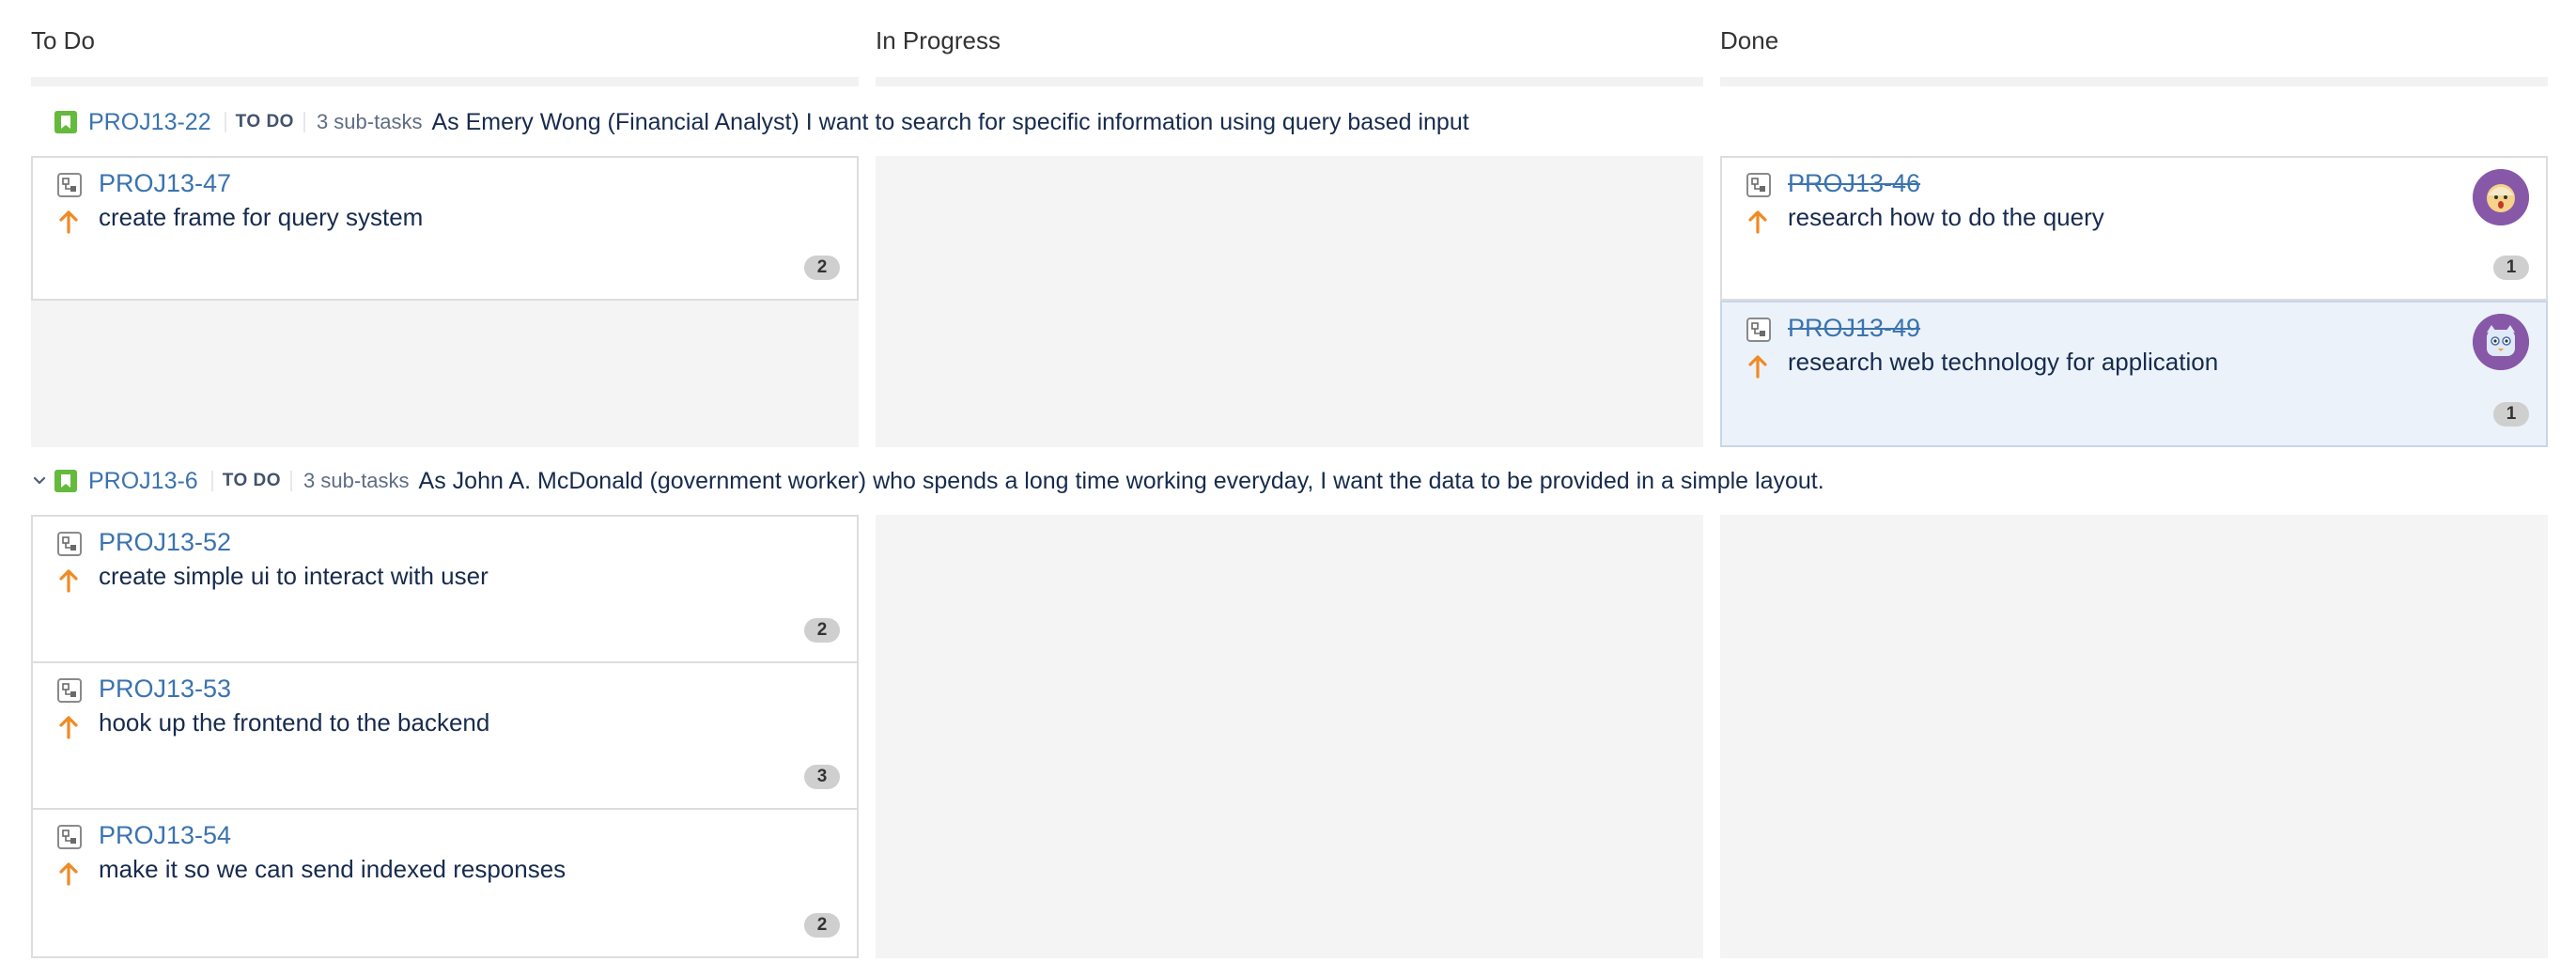 Image resolution: width=2576 pixels, height=977 pixels. Describe the element at coordinates (261, 217) in the screenshot. I see `issue-summary: create frame for query system` at that location.